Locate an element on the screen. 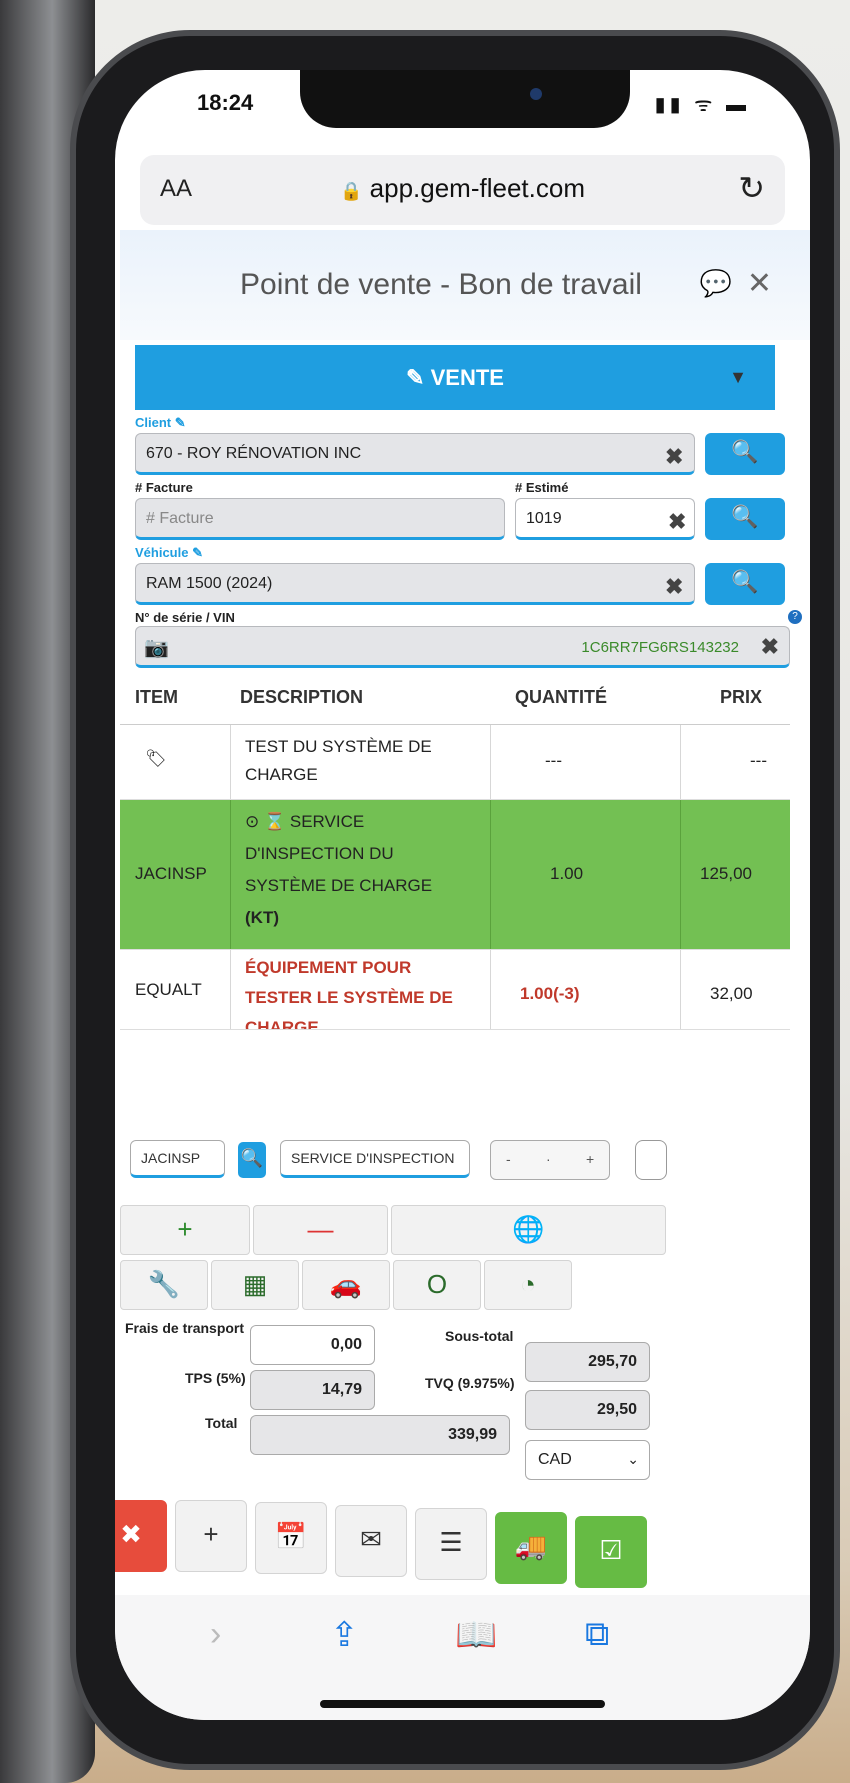 The width and height of the screenshot is (850, 1783). tps-field: 14,79 is located at coordinates (312, 1390).